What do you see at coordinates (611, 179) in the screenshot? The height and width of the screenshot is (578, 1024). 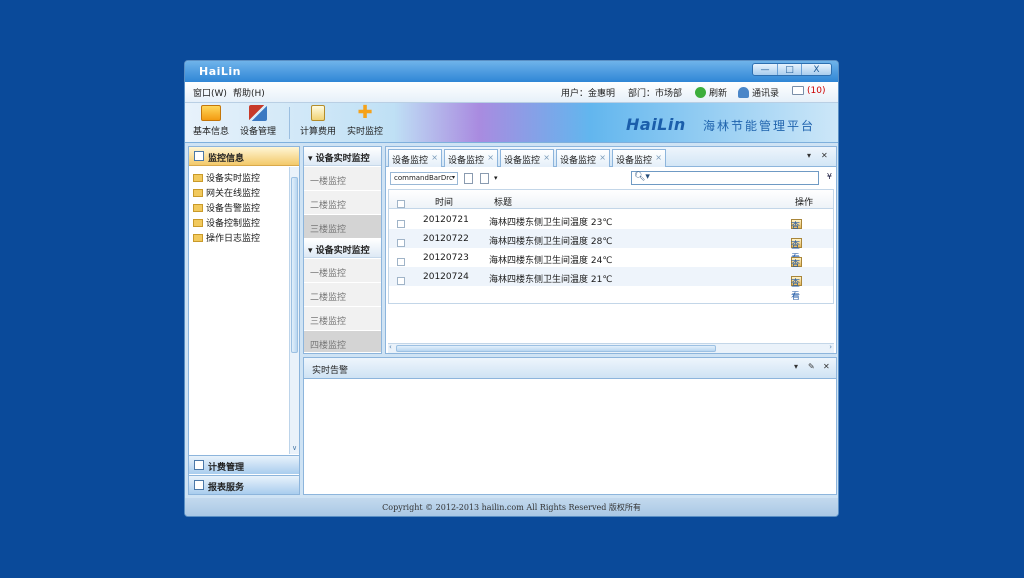 I see `command-bar: commandBarDrc ▾ ▾ 🔍︎▾ ¥` at bounding box center [611, 179].